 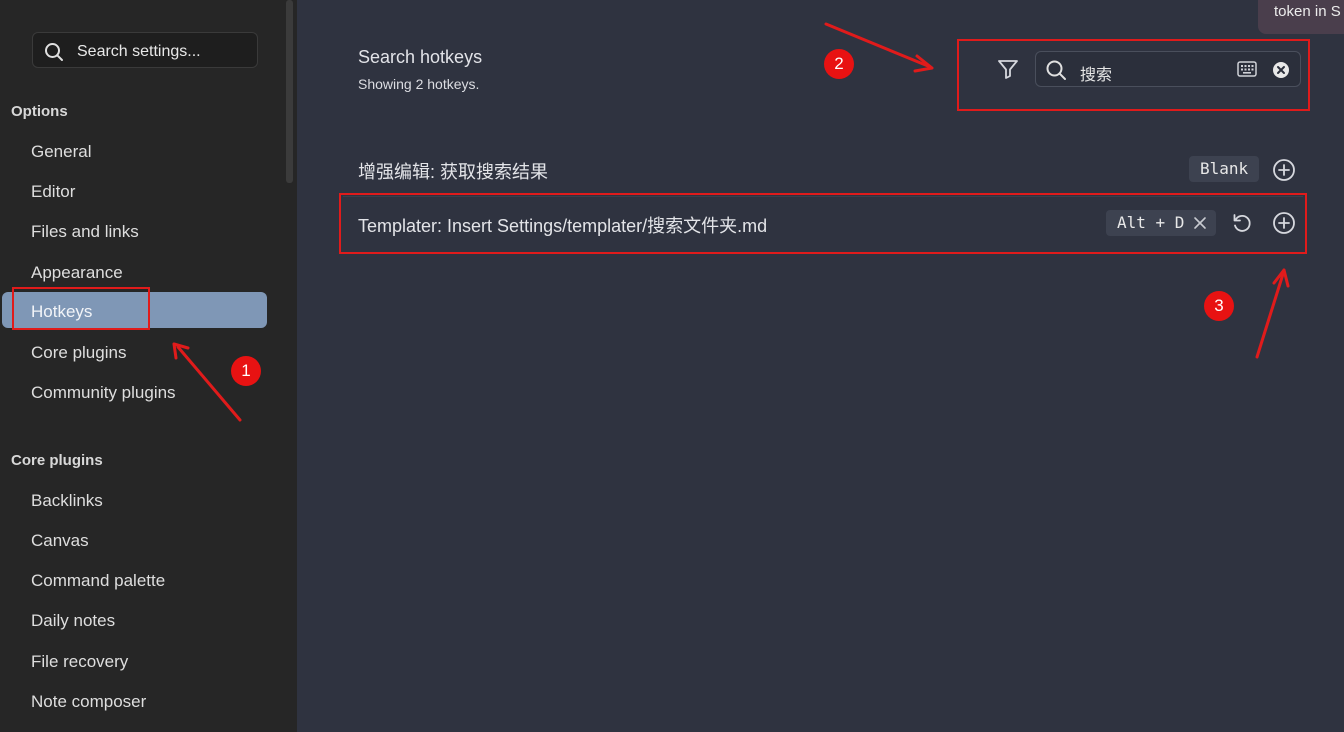 I want to click on sidebar-item-editor: Editor, so click(x=134, y=191).